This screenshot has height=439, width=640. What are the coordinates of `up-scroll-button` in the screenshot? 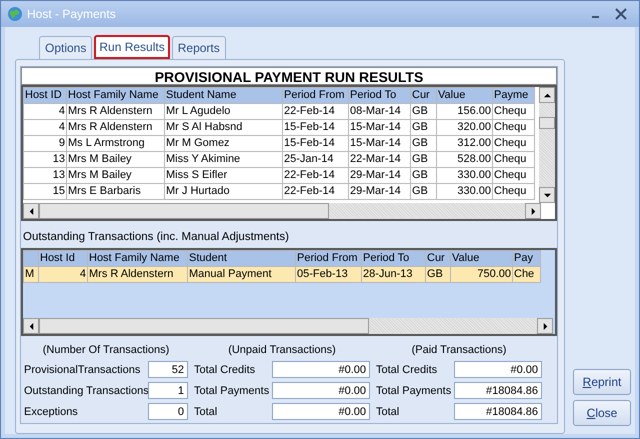 It's located at (547, 95).